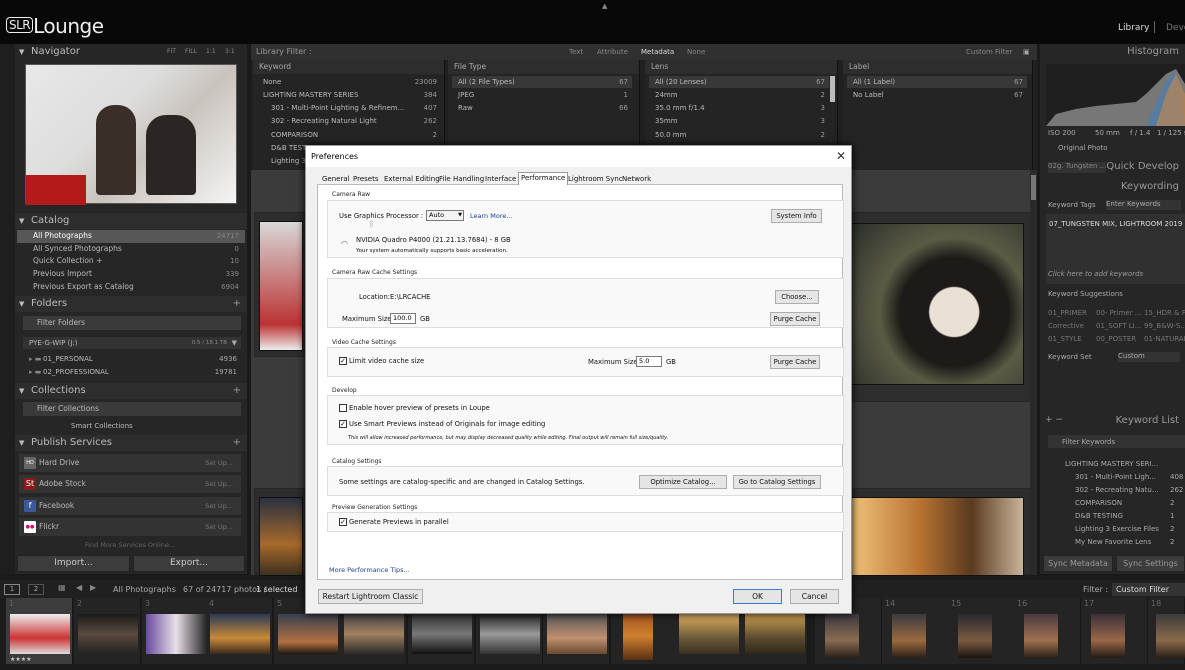 This screenshot has height=670, width=1185. What do you see at coordinates (1129, 490) in the screenshot?
I see `keyword-list-item: 302 - Recreating Natu... 262` at bounding box center [1129, 490].